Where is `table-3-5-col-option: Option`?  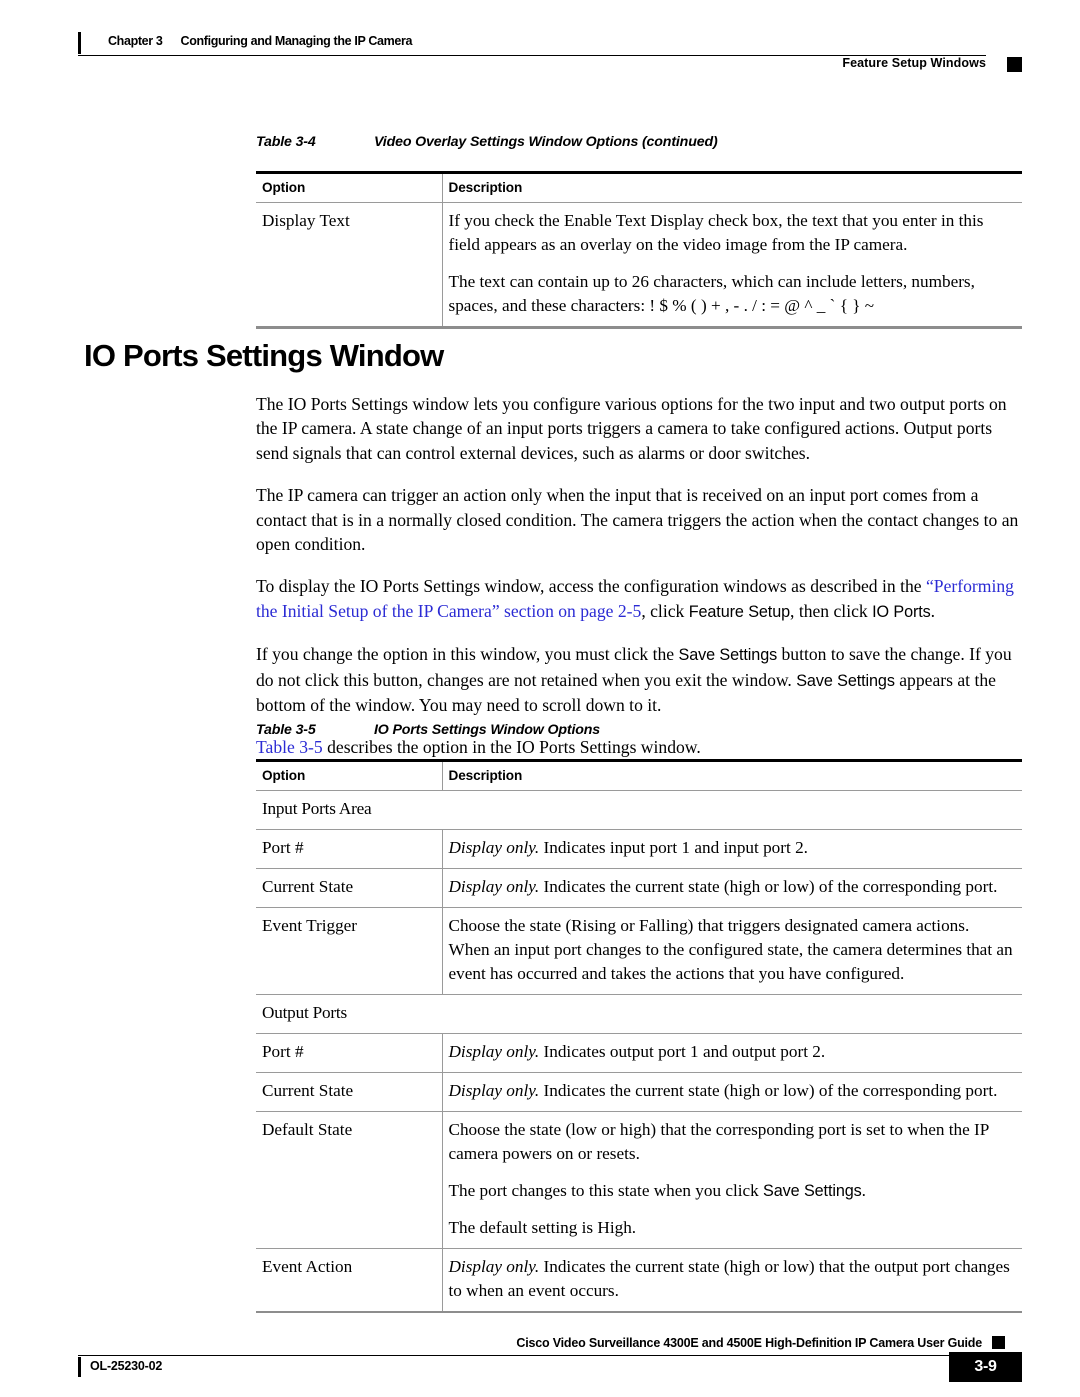
table-3-5-col-option: Option is located at coordinates (349, 775).